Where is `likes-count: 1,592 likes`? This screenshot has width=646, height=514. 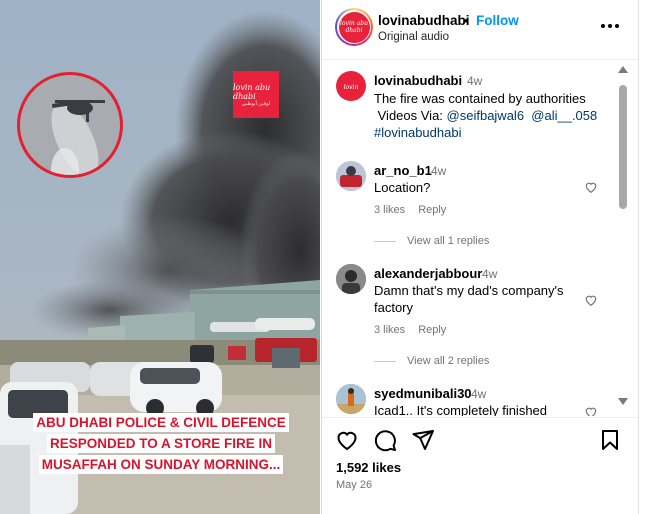 likes-count: 1,592 likes is located at coordinates (368, 467).